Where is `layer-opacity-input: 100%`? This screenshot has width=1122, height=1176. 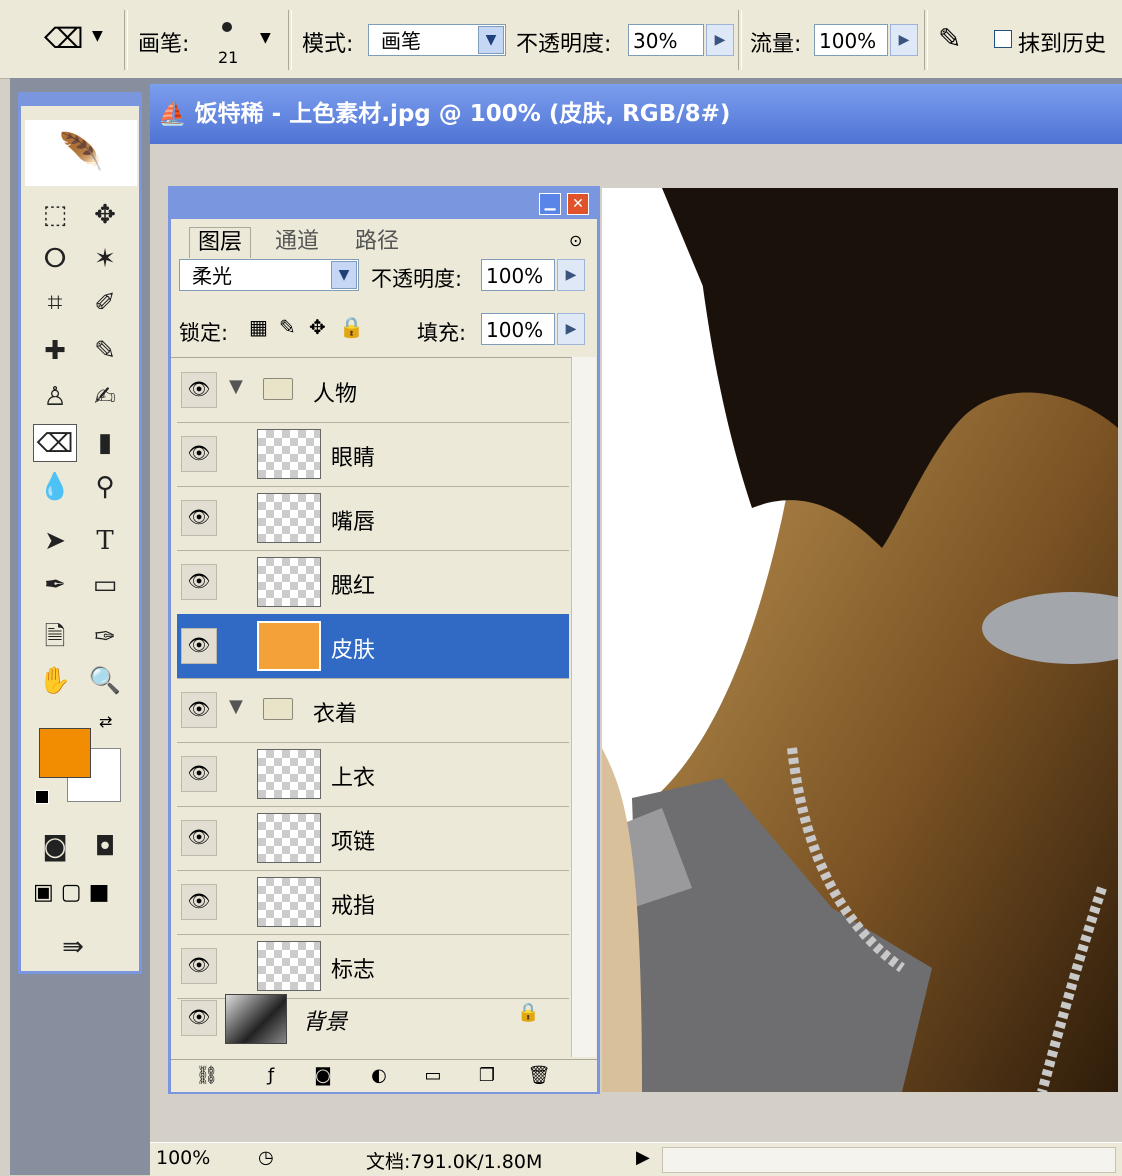 layer-opacity-input: 100% is located at coordinates (518, 275).